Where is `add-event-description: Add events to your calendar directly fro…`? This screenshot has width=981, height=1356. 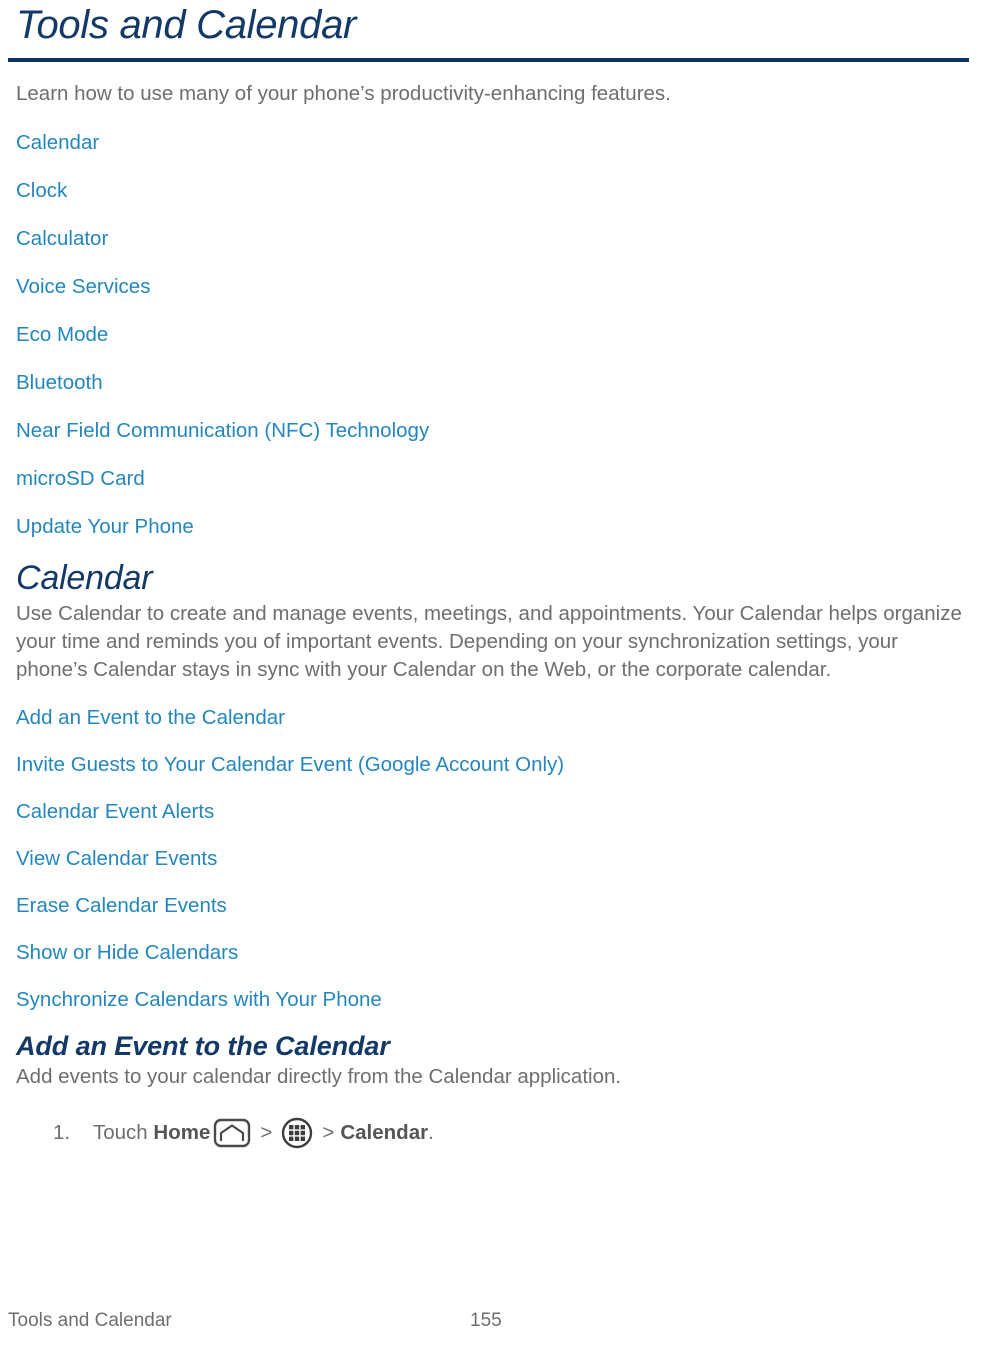 add-event-description: Add events to your calendar directly fro… is located at coordinates (319, 1076).